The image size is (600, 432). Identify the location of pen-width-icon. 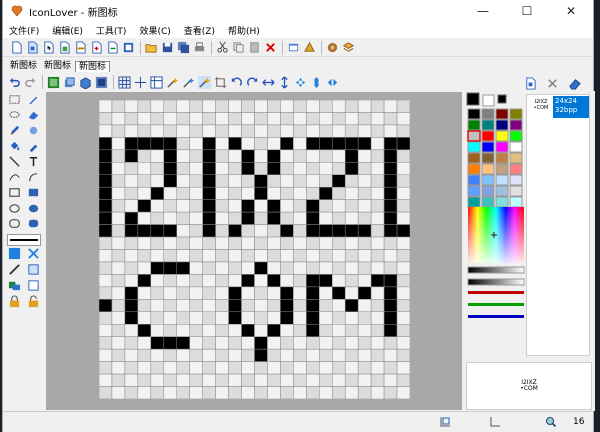
(14, 270).